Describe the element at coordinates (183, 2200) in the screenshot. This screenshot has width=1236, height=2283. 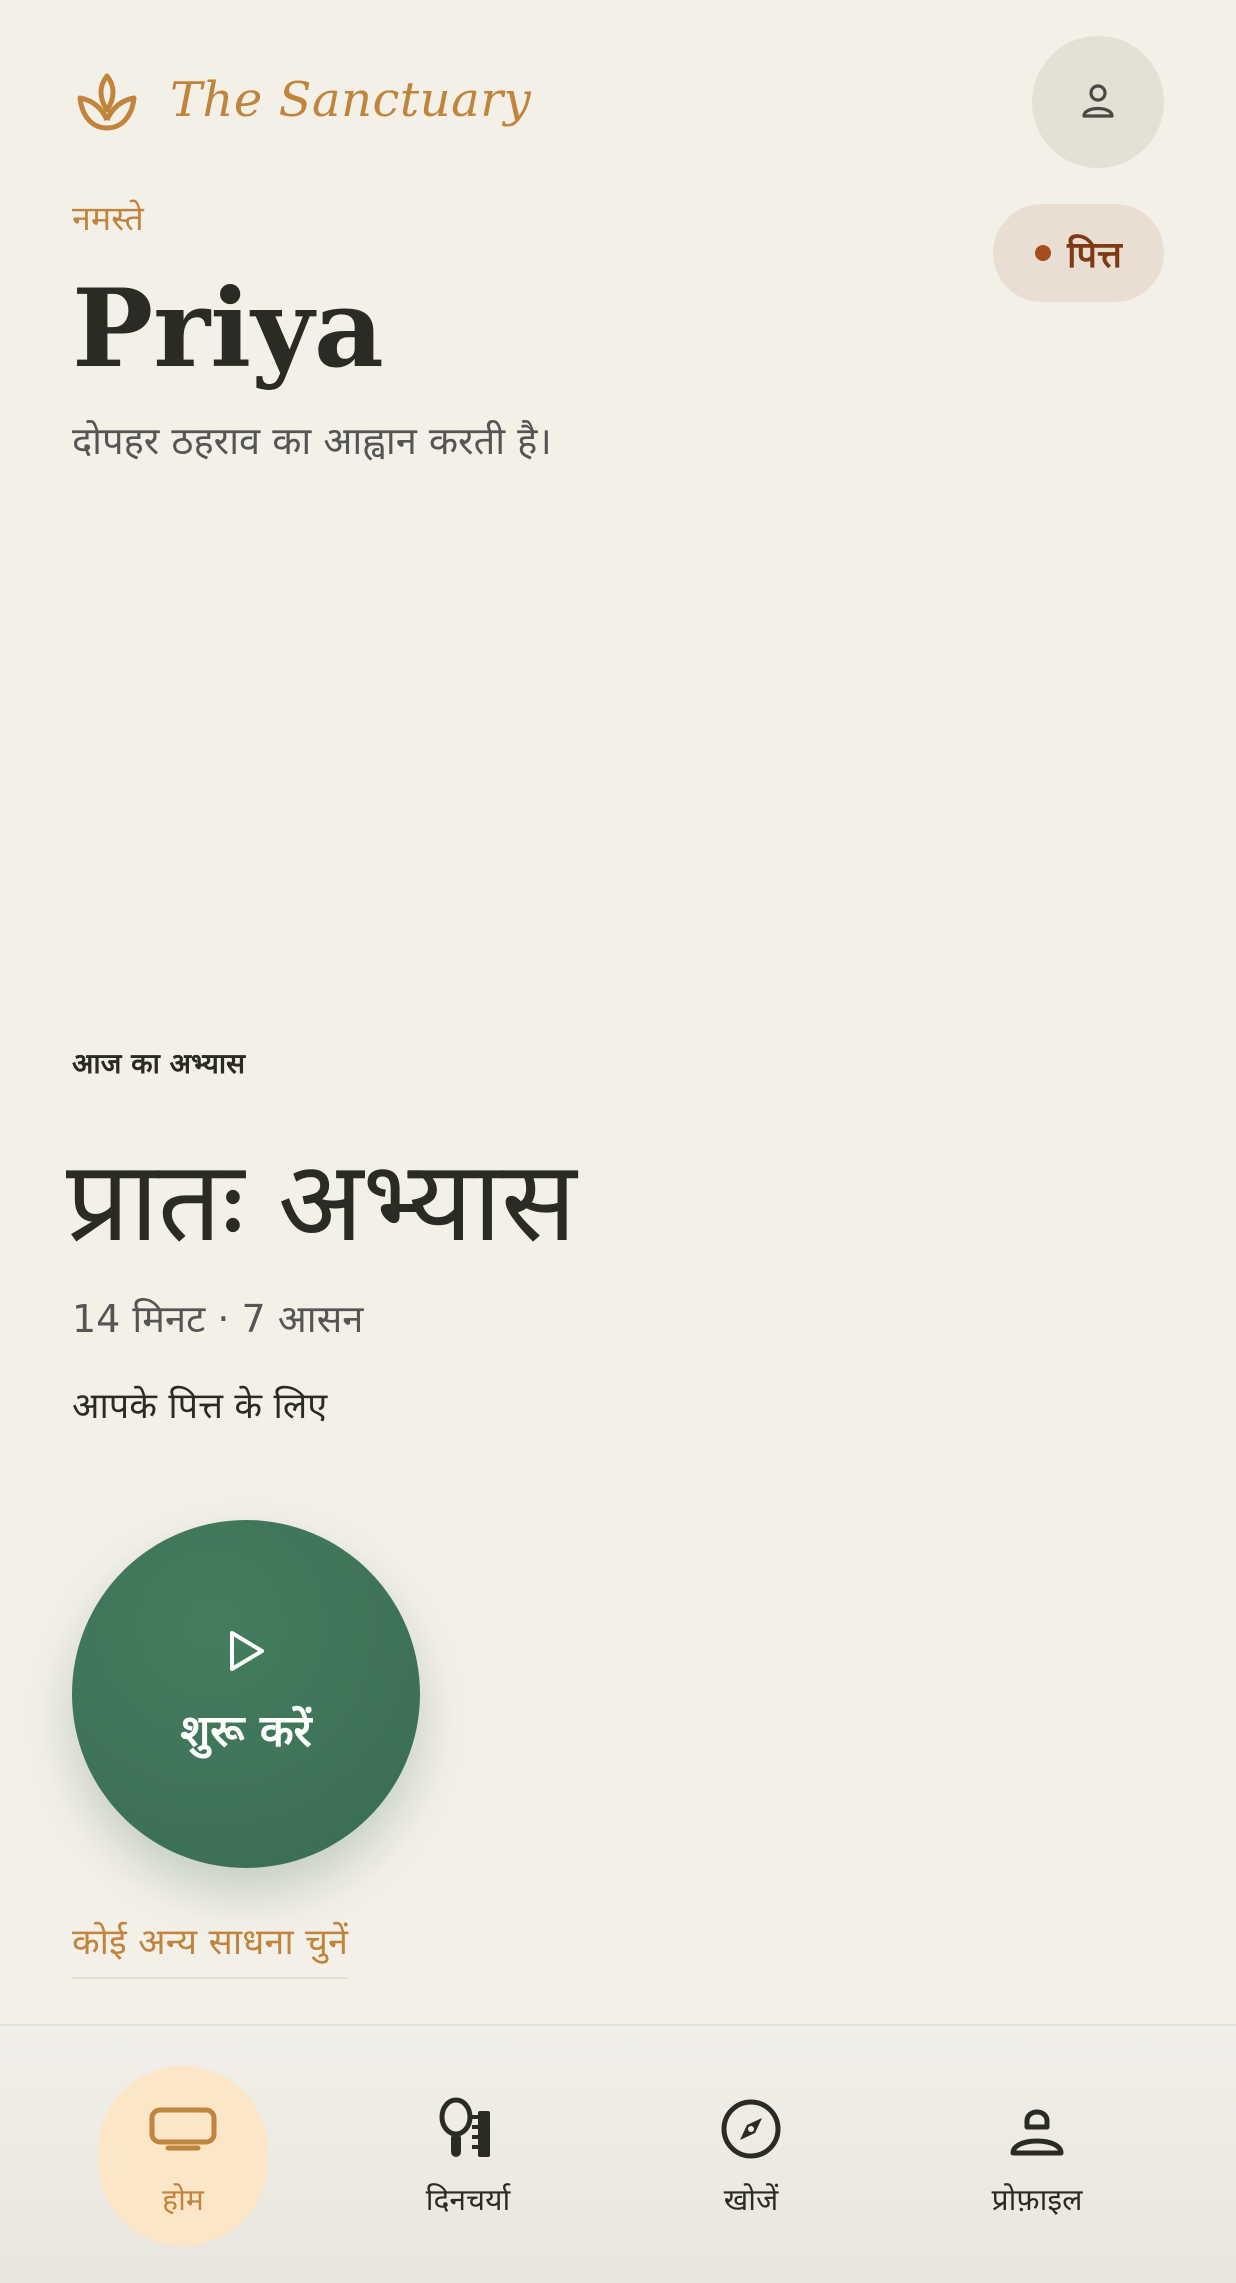
I see `nav-label: होम` at that location.